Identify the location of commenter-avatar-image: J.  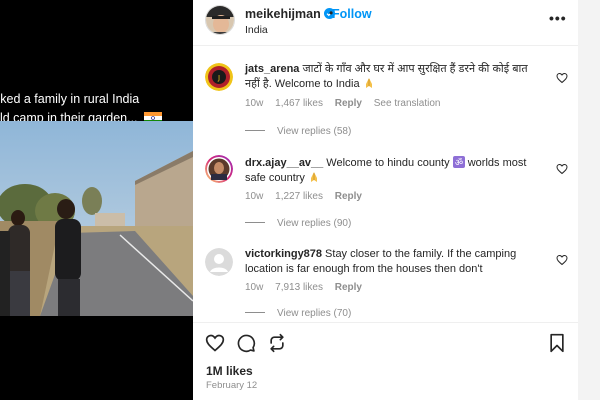
(219, 77).